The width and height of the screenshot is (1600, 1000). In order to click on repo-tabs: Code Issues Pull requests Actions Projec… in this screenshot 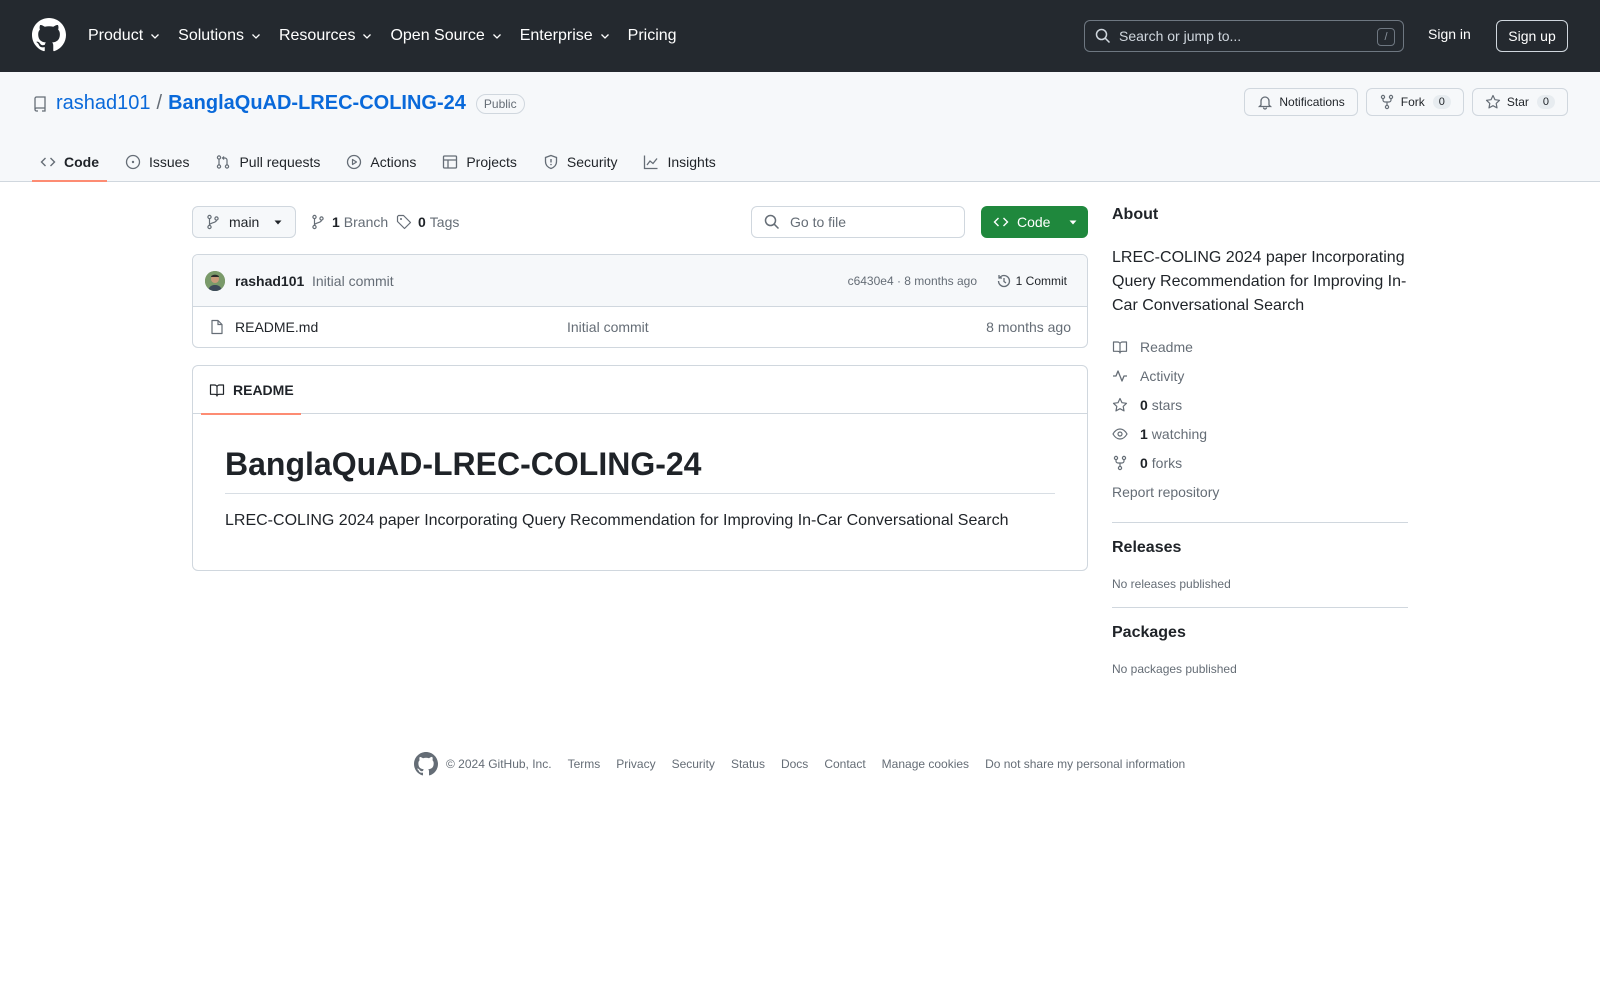, I will do `click(383, 162)`.